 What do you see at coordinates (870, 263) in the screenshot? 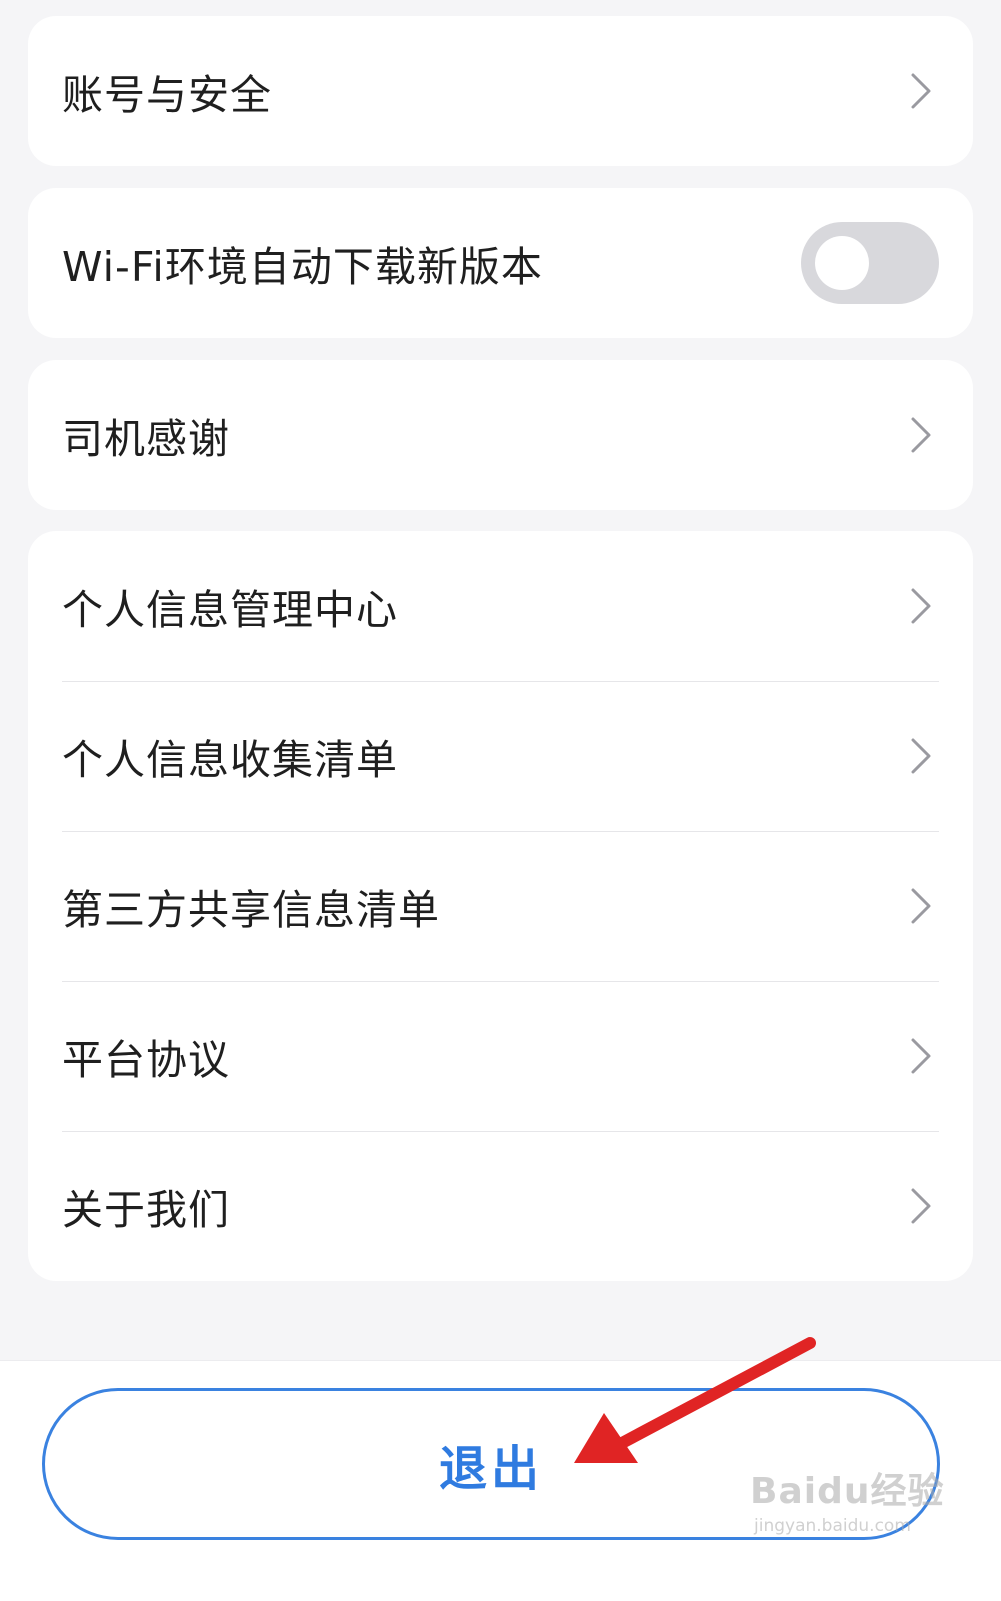
I see `wifi-auto-update-toggle` at bounding box center [870, 263].